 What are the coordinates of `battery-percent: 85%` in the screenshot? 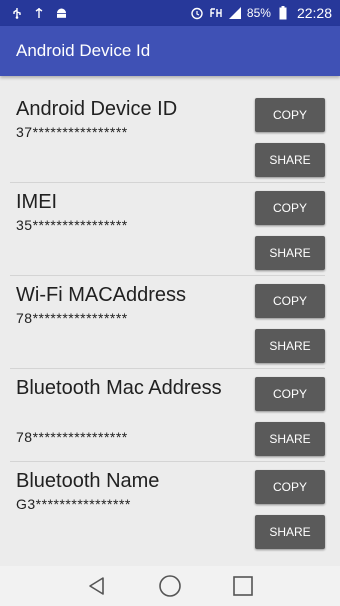 It's located at (258, 13).